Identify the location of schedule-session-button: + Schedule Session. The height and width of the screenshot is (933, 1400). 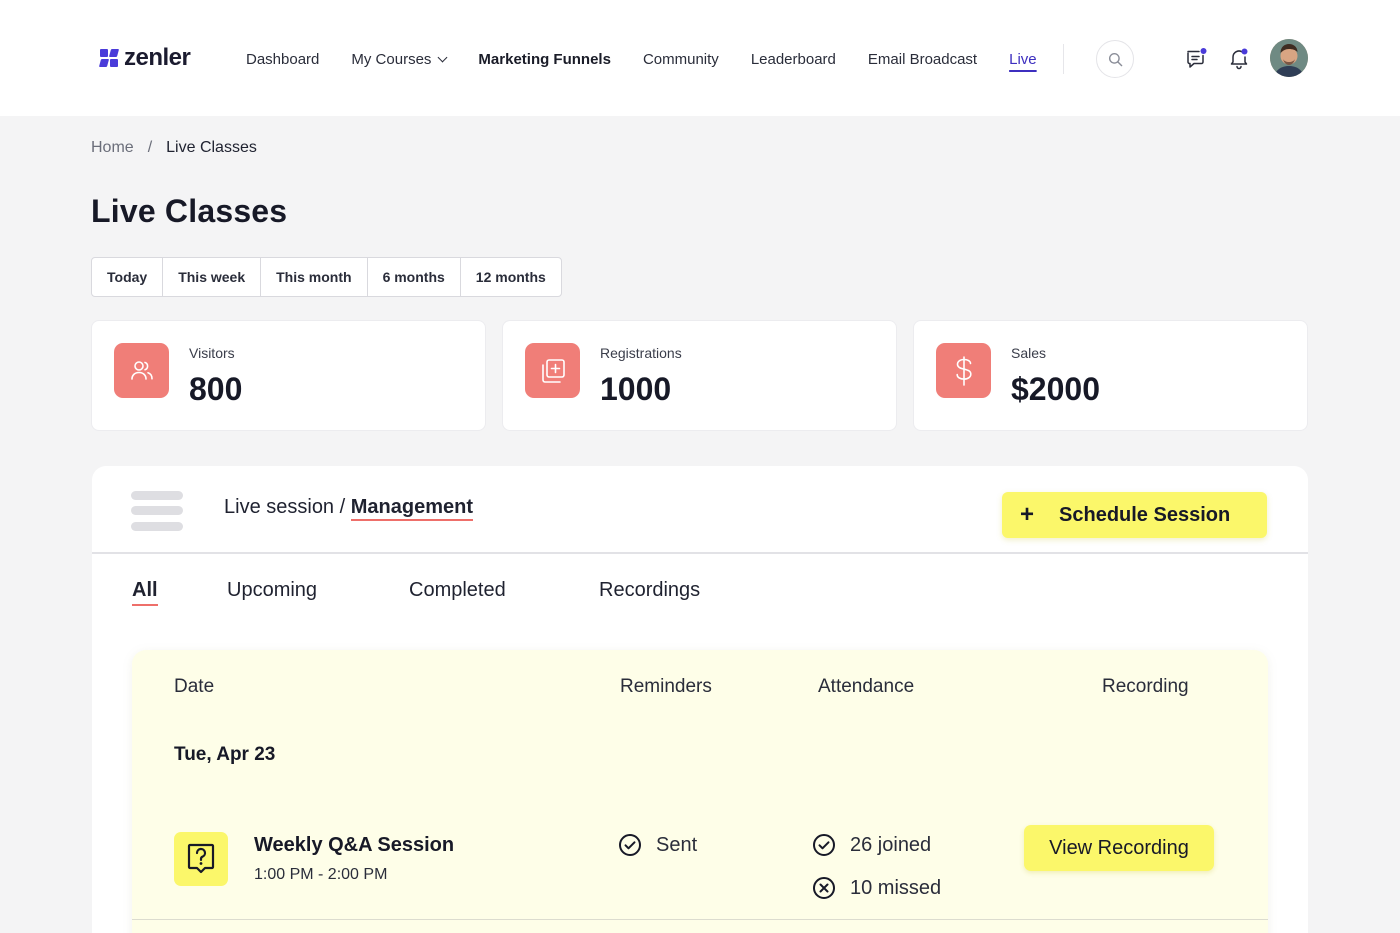
(1134, 515).